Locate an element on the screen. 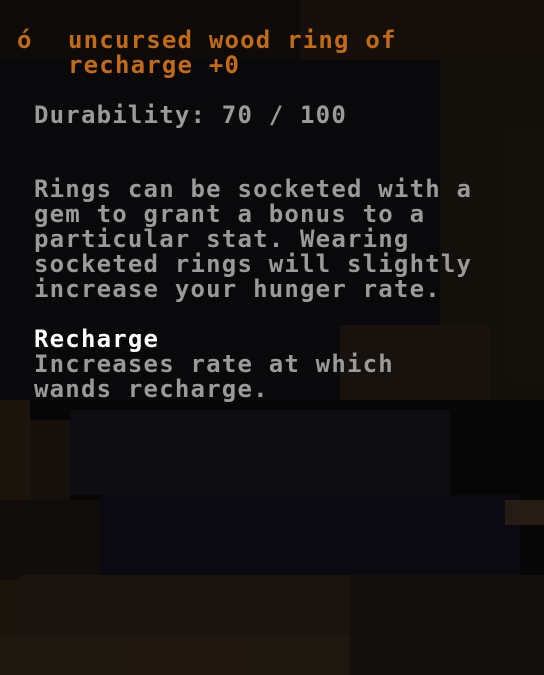 The width and height of the screenshot is (544, 675). effect-description-line-1: Increases rate at which is located at coordinates (214, 364).